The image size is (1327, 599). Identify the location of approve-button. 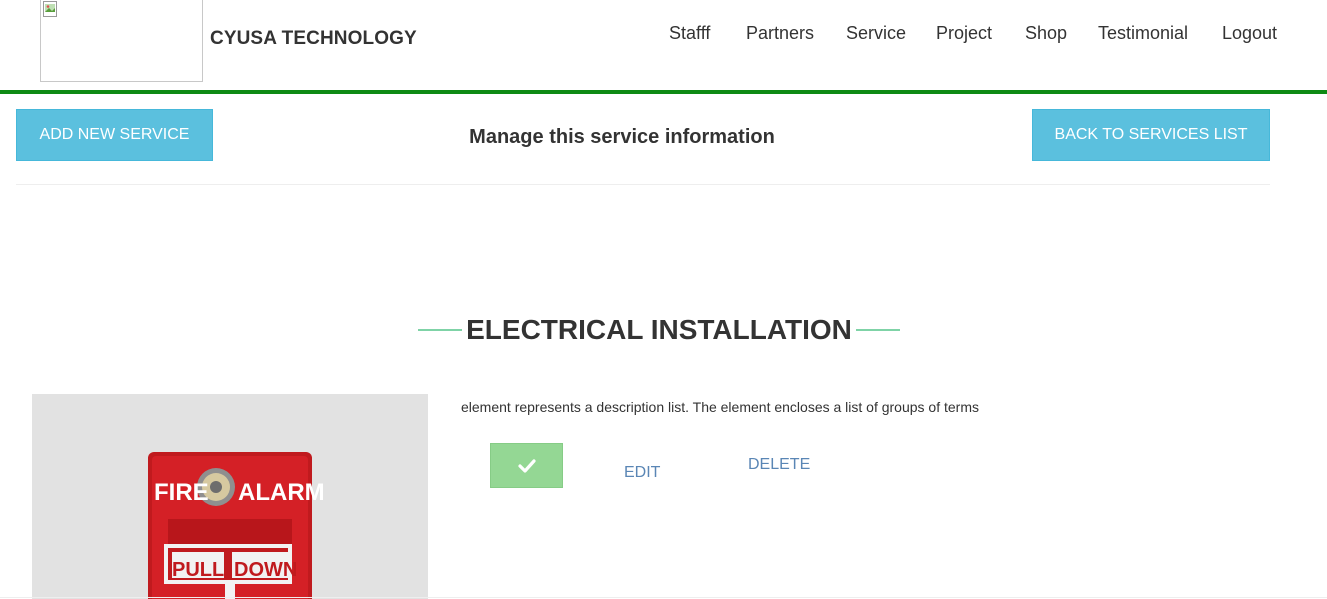
(526, 465).